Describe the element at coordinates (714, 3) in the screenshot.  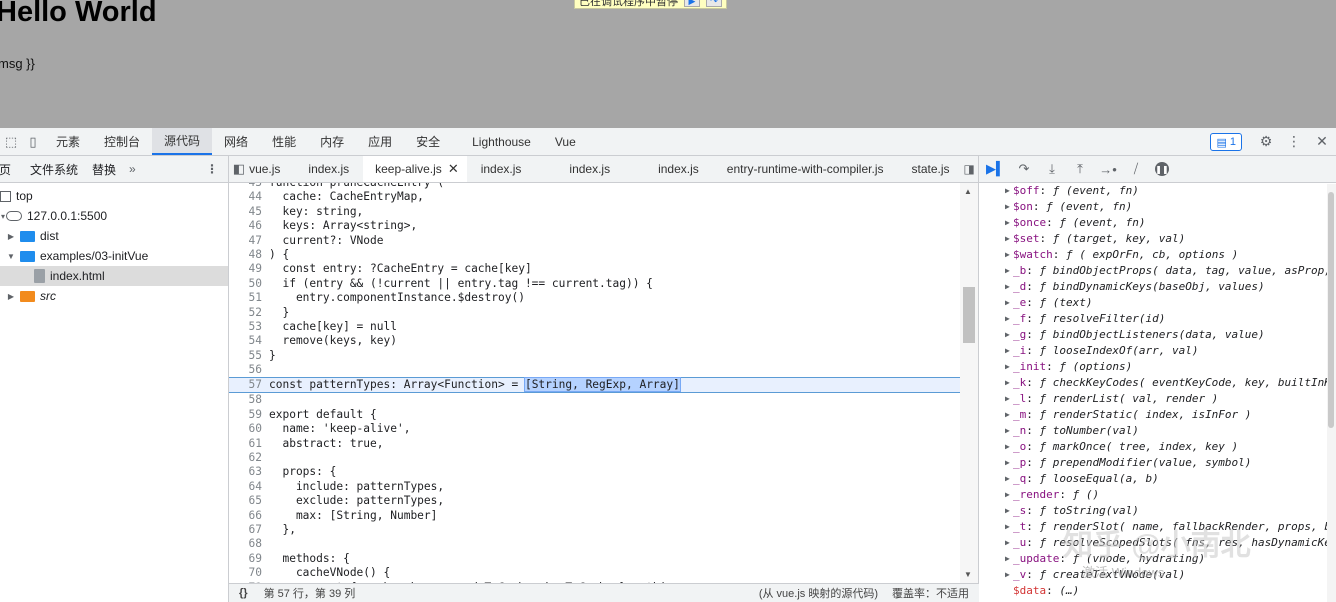
I see `overlay-step-over-button: ↷` at that location.